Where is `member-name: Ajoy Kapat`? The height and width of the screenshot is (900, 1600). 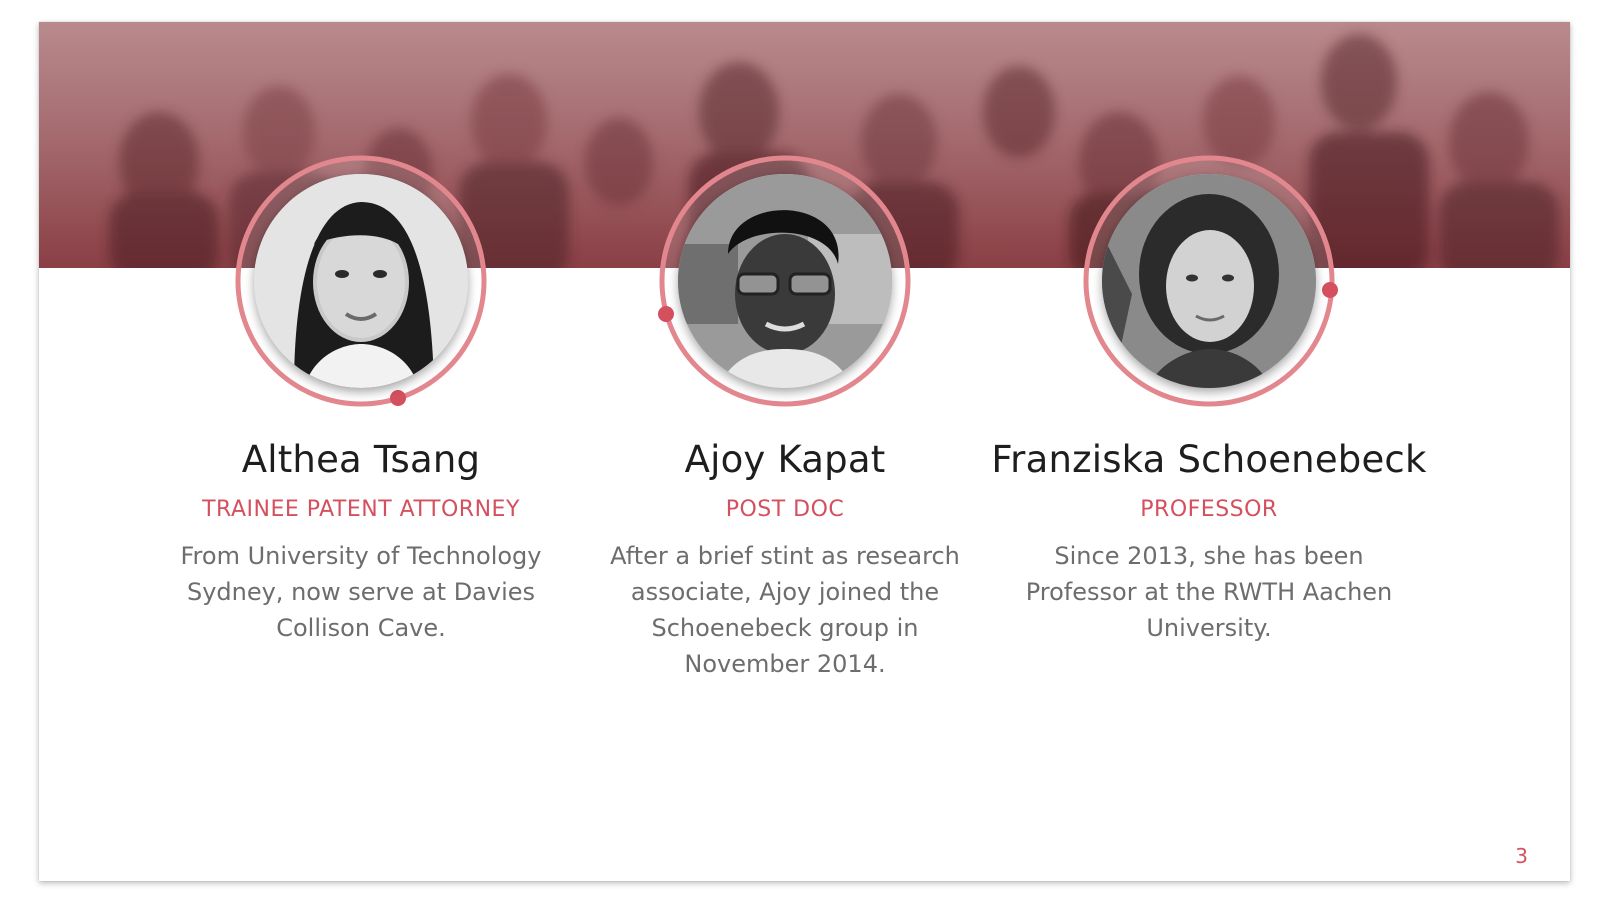
member-name: Ajoy Kapat is located at coordinates (785, 459).